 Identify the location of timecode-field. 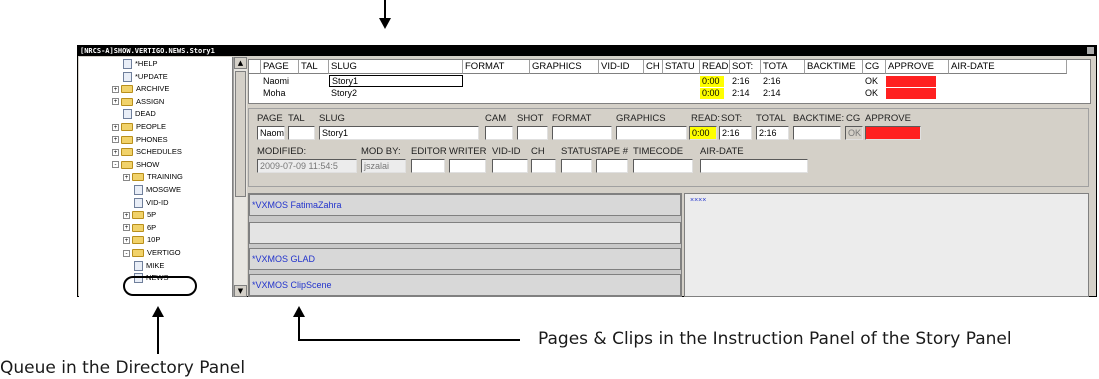
(663, 166).